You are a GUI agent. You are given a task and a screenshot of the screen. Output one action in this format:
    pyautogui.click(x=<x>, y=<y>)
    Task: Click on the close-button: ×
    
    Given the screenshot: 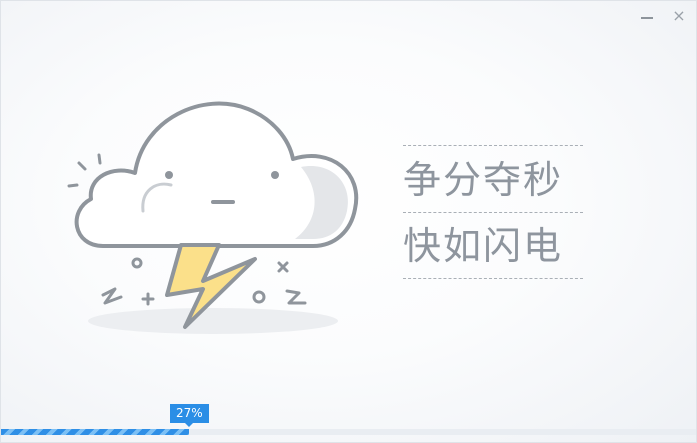 What is the action you would take?
    pyautogui.click(x=679, y=16)
    